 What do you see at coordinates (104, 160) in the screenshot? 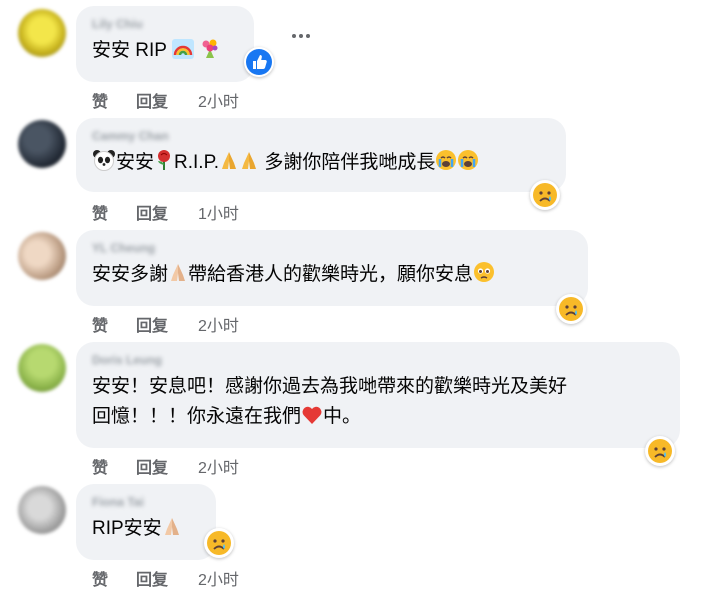
I see `panda-emoji` at bounding box center [104, 160].